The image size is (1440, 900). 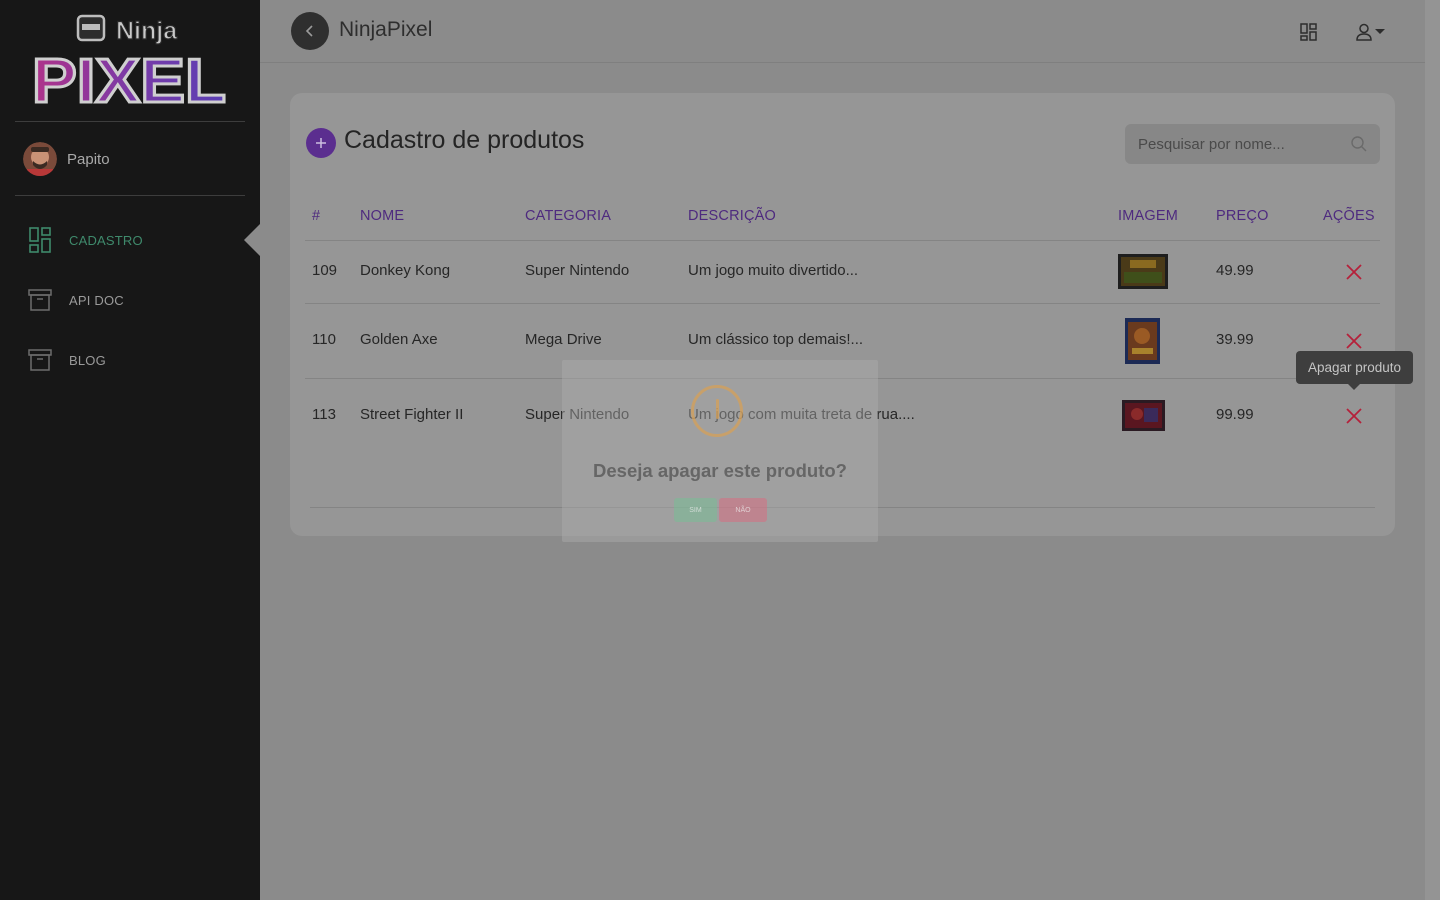 I want to click on cell-name: Donkey Kong, so click(x=405, y=270).